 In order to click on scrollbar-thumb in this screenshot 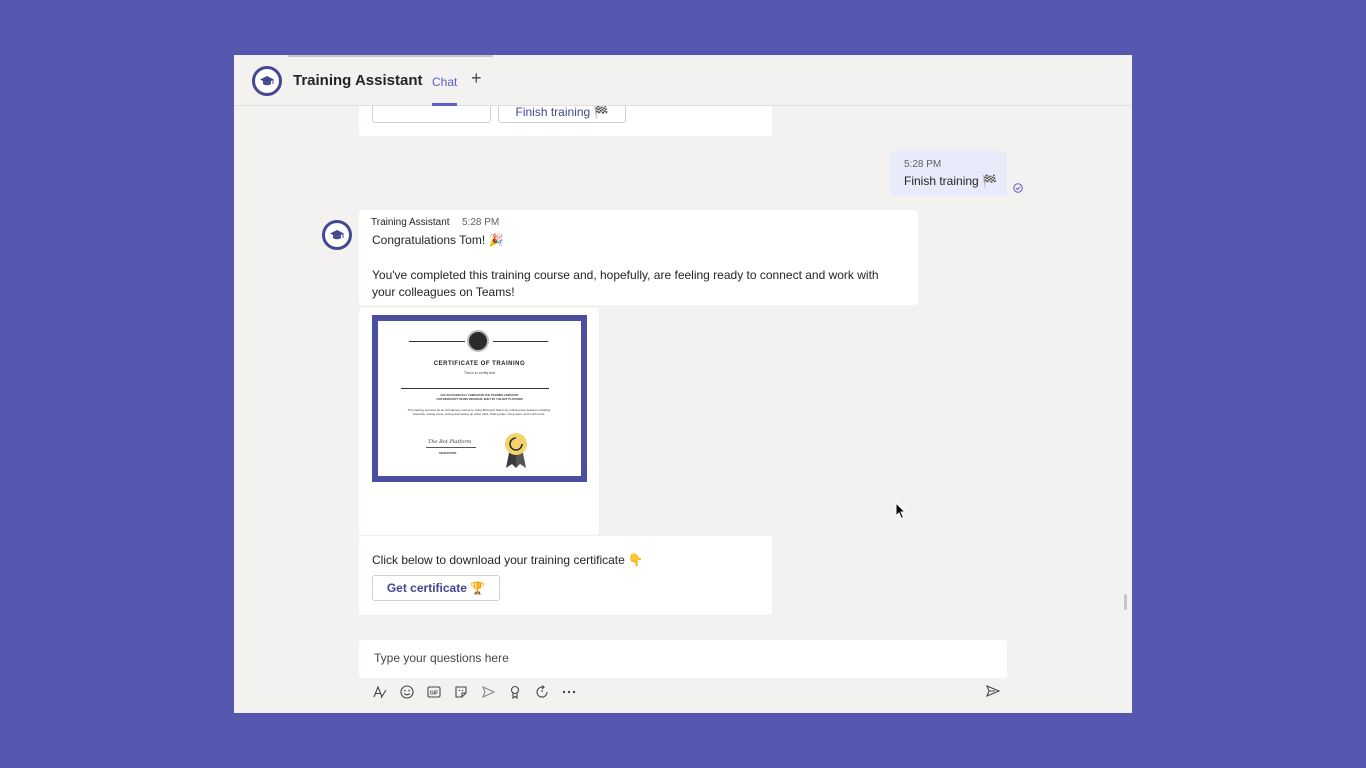, I will do `click(1125, 602)`.